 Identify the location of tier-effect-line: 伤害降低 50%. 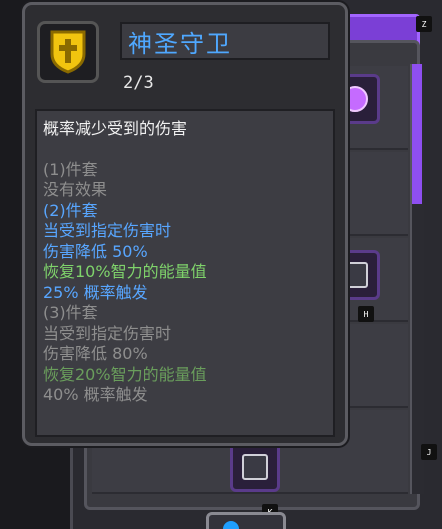
(95, 251).